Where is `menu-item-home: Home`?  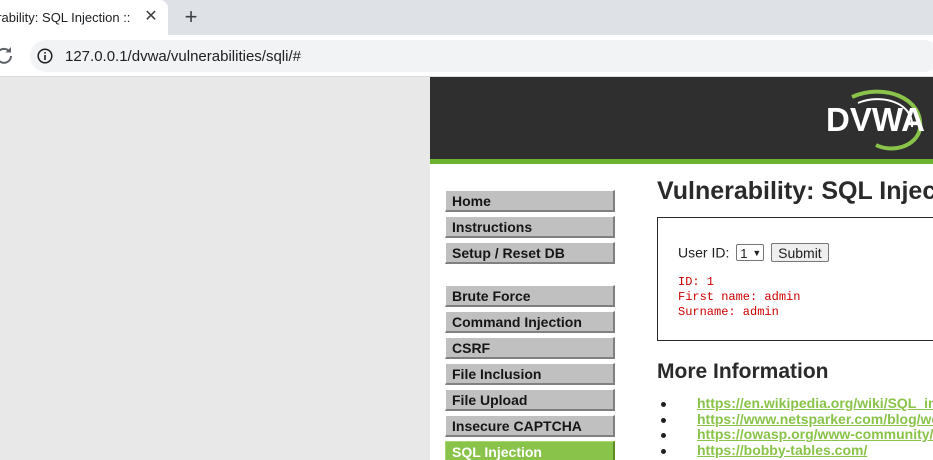 menu-item-home: Home is located at coordinates (530, 201).